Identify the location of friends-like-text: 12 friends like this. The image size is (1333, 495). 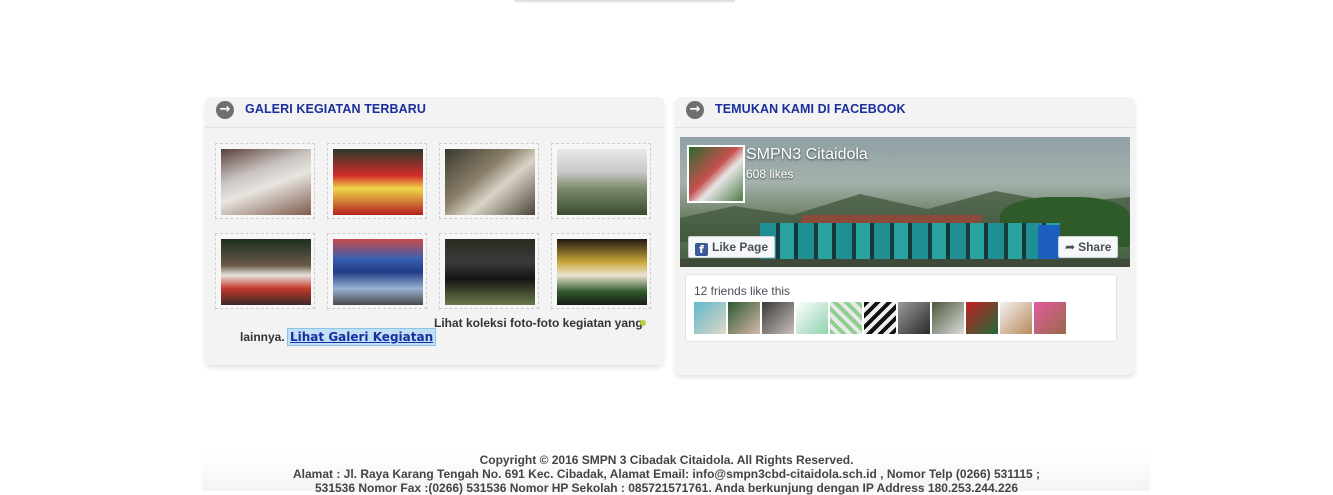
(742, 291).